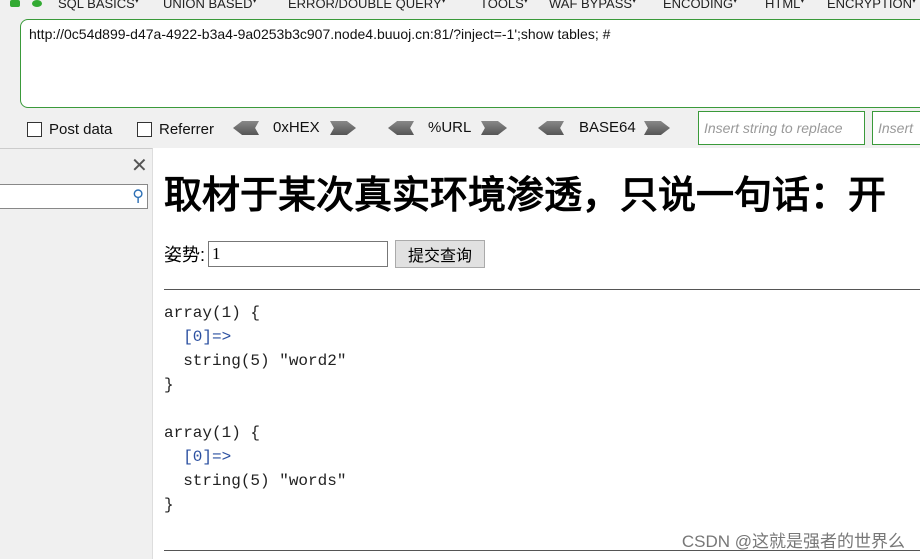 This screenshot has height=559, width=920. I want to click on plus-icon, so click(37, 3).